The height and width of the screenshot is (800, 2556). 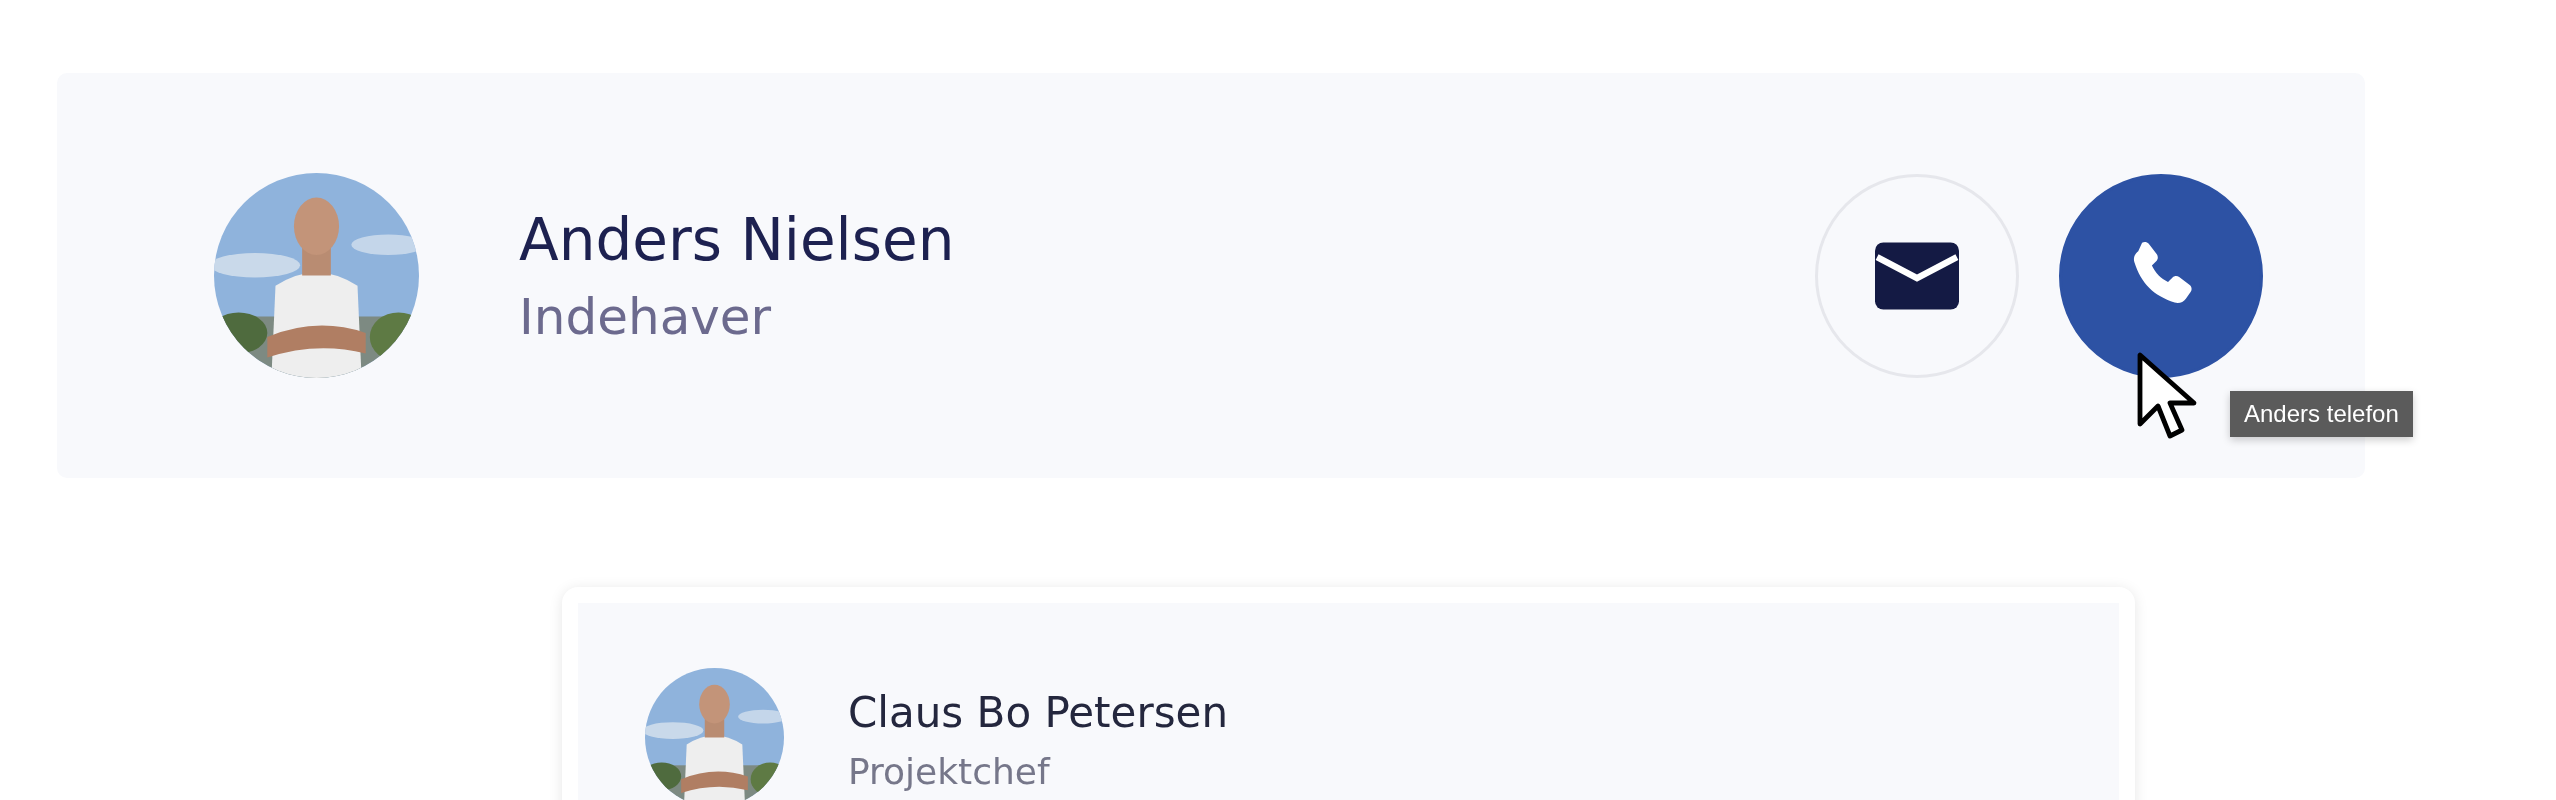 I want to click on contact-name: Anders Nielsen, so click(x=737, y=239).